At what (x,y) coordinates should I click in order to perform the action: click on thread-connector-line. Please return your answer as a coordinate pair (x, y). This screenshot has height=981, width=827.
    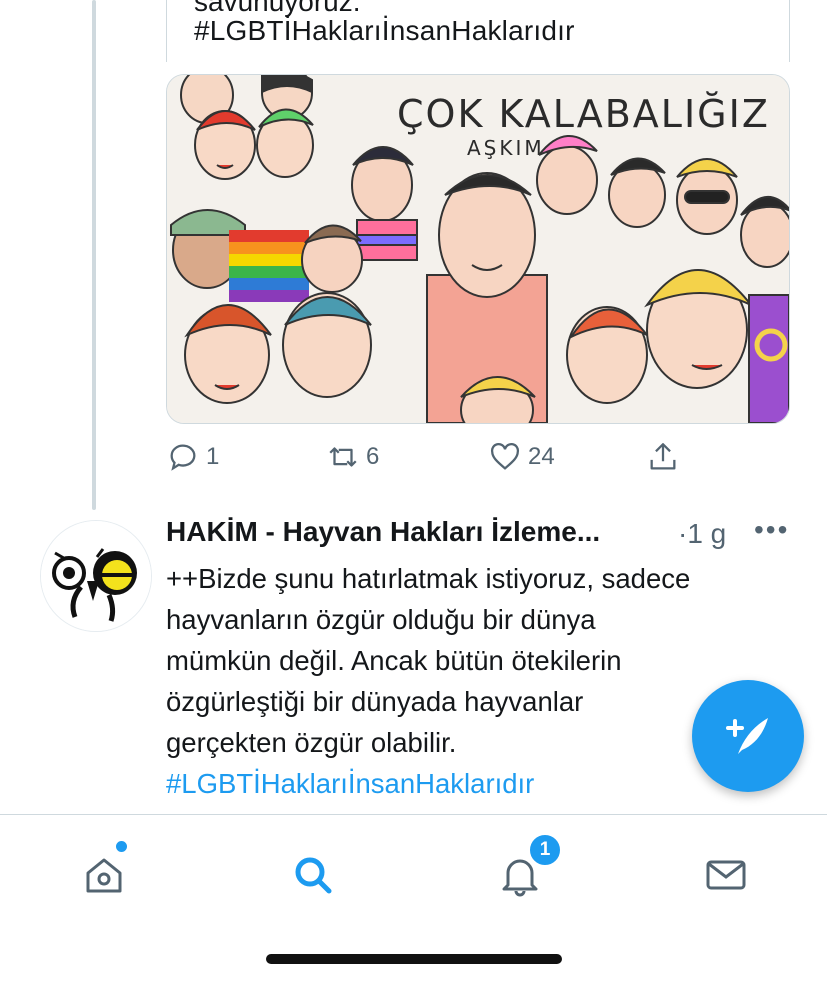
    Looking at the image, I should click on (94, 255).